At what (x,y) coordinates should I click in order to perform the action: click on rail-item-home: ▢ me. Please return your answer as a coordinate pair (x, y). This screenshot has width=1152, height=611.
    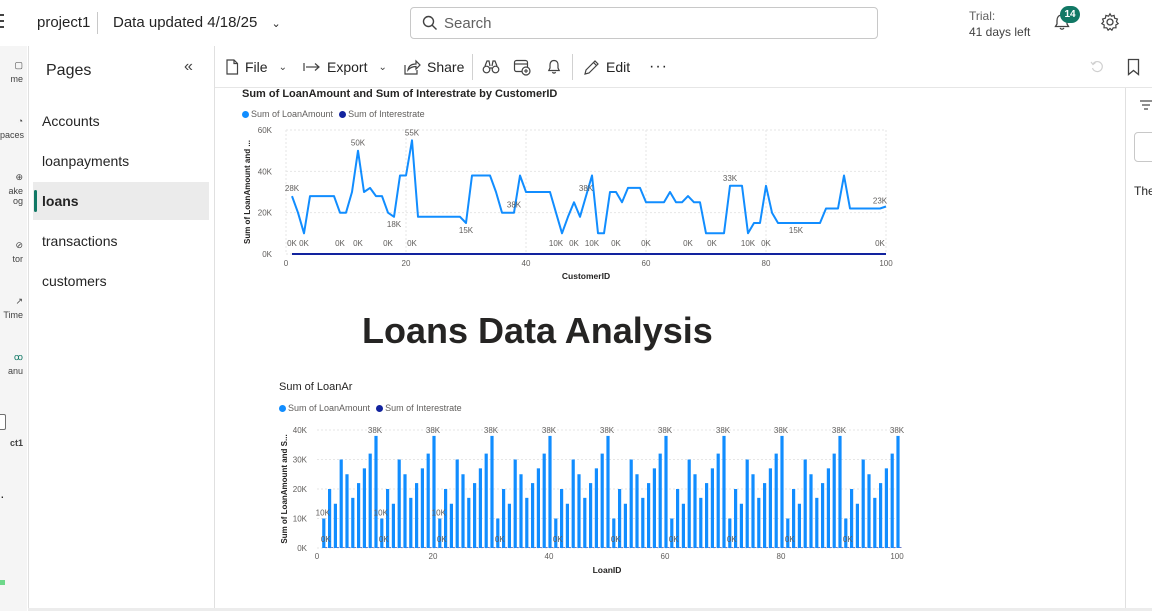
    Looking at the image, I should click on (13, 72).